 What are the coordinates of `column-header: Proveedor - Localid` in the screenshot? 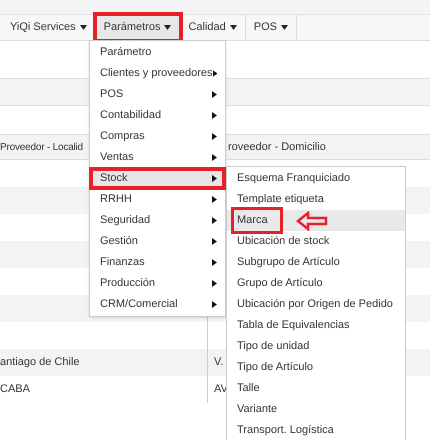 It's located at (41, 147).